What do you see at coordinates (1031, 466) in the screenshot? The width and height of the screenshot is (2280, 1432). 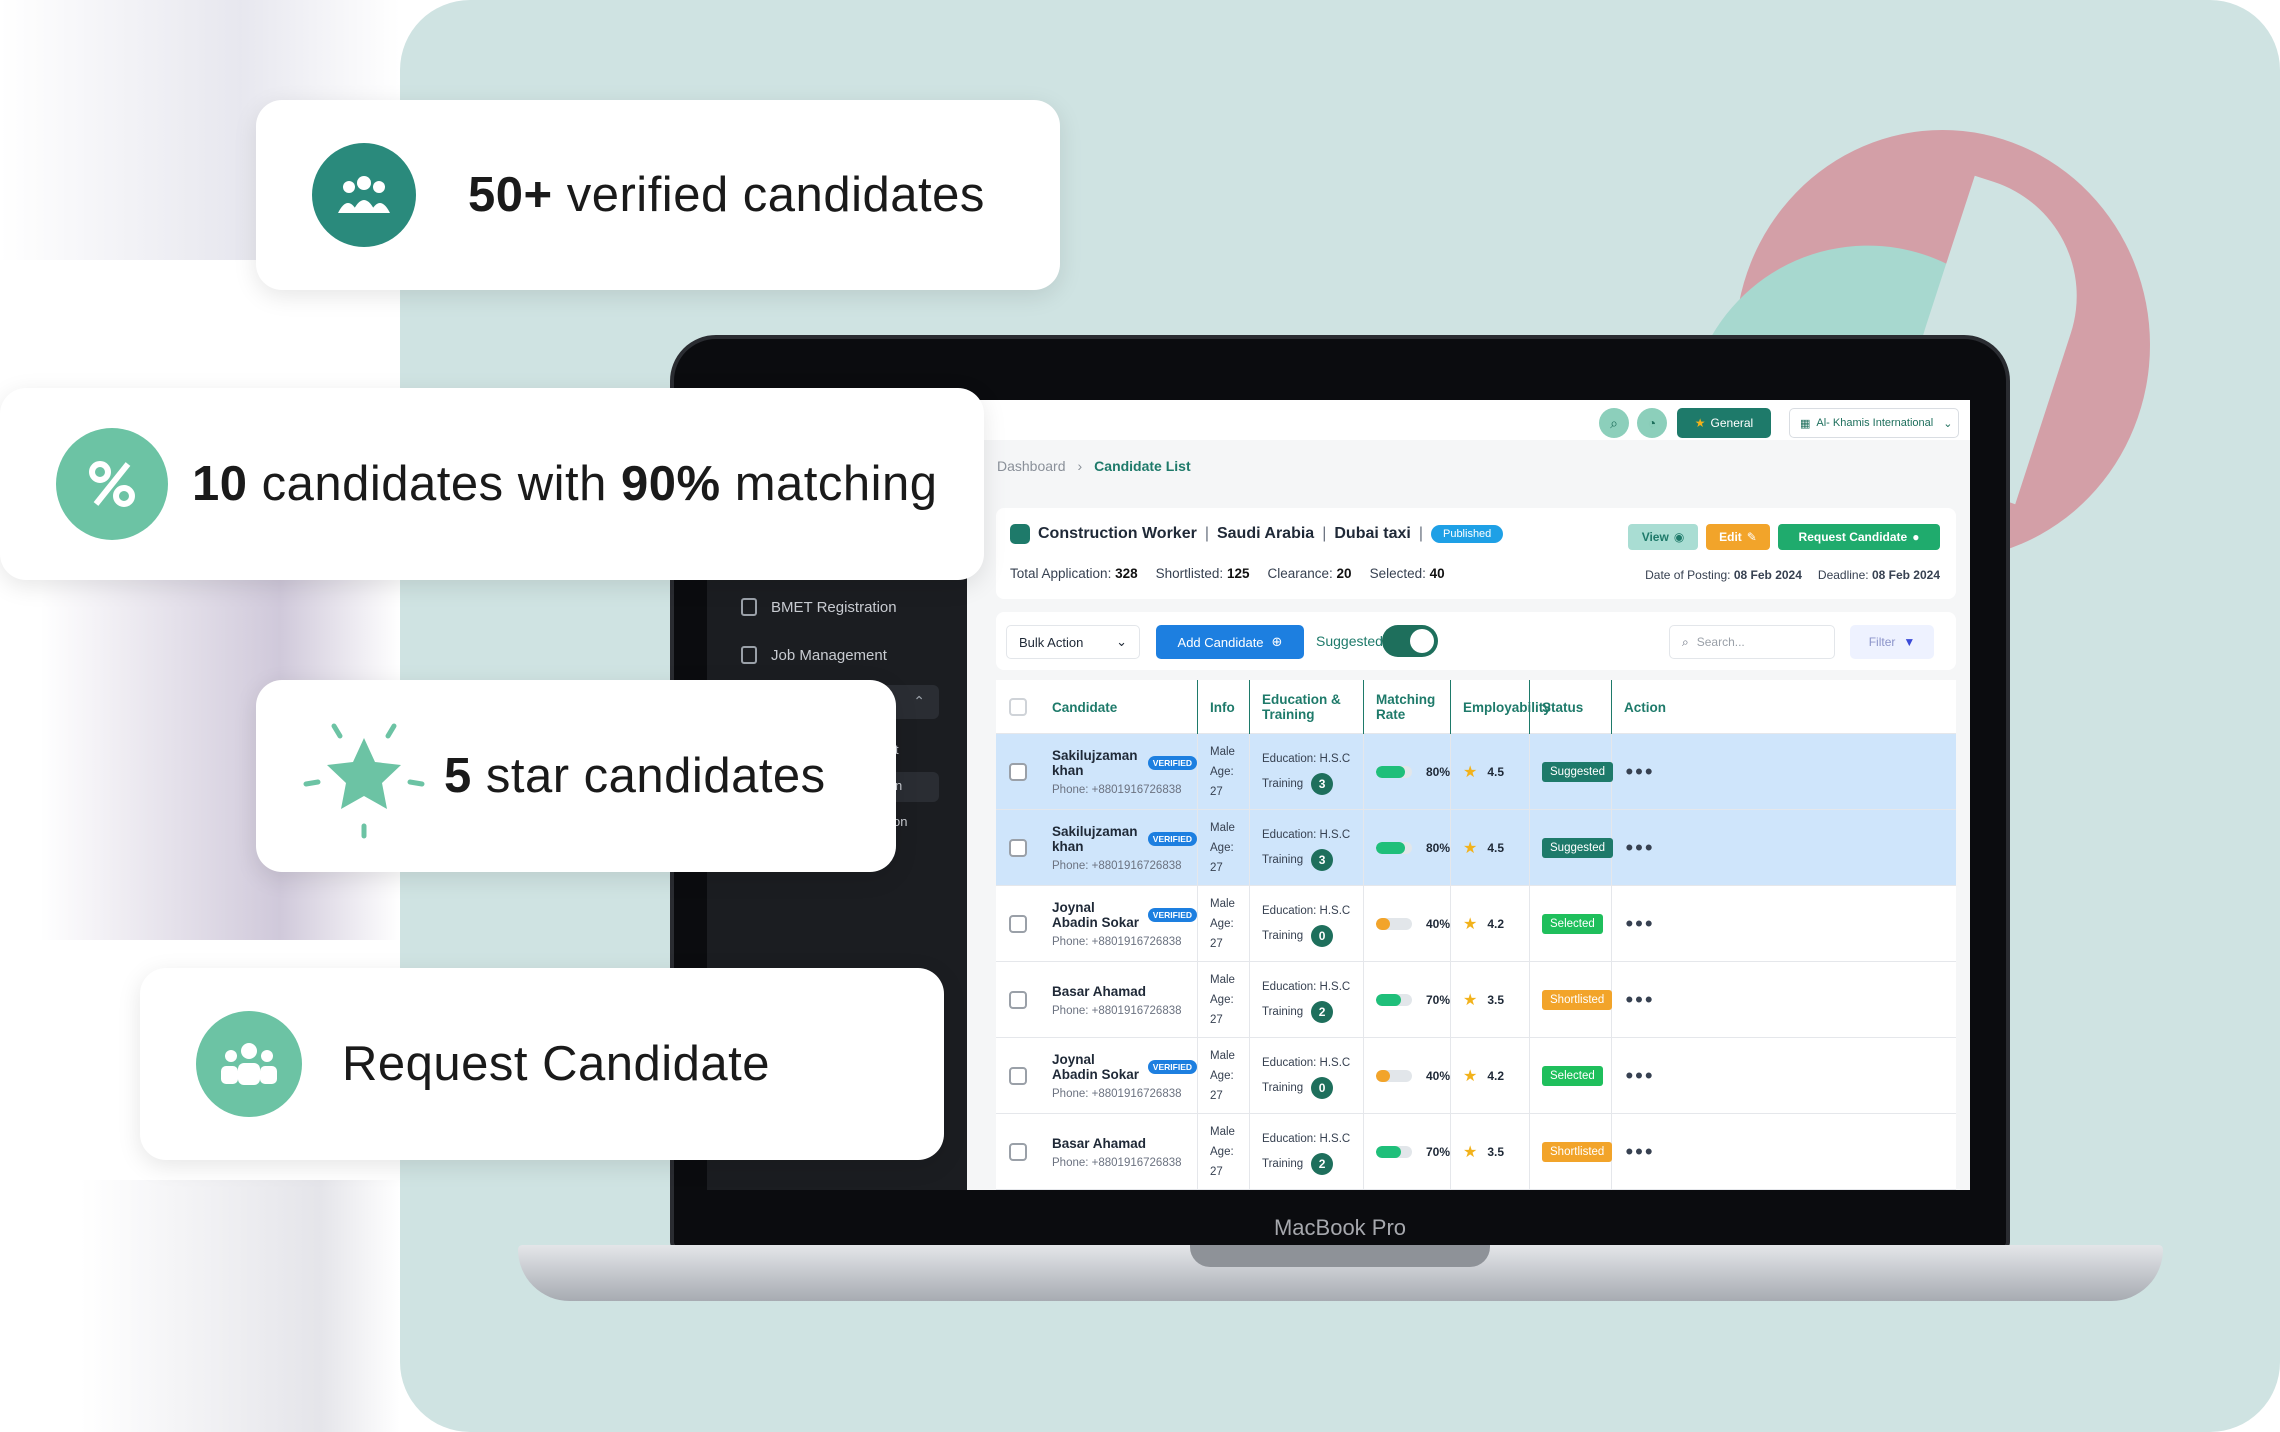 I see `breadcrumb-root: Dashboard` at bounding box center [1031, 466].